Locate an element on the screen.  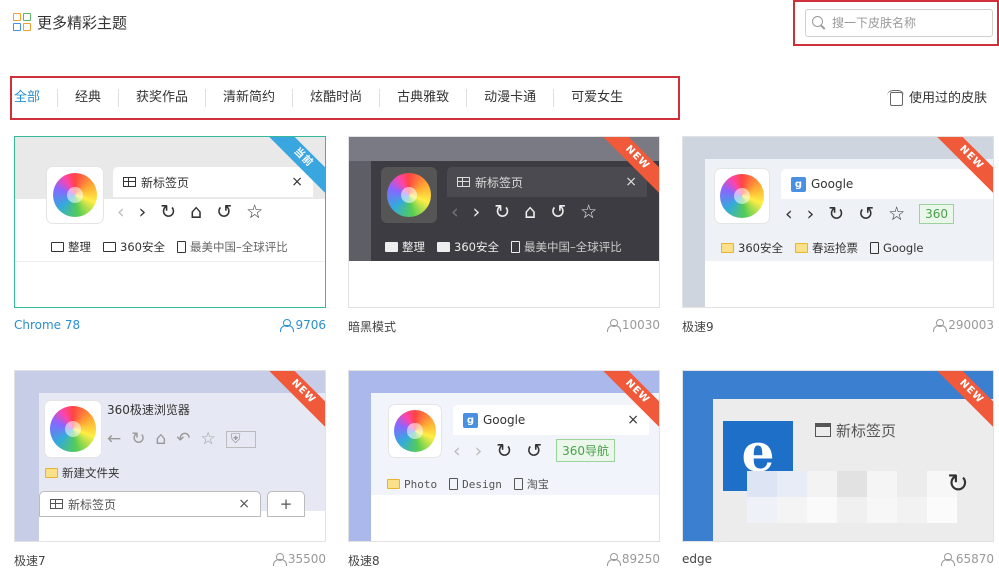
skin-name: Chrome 78 is located at coordinates (47, 325).